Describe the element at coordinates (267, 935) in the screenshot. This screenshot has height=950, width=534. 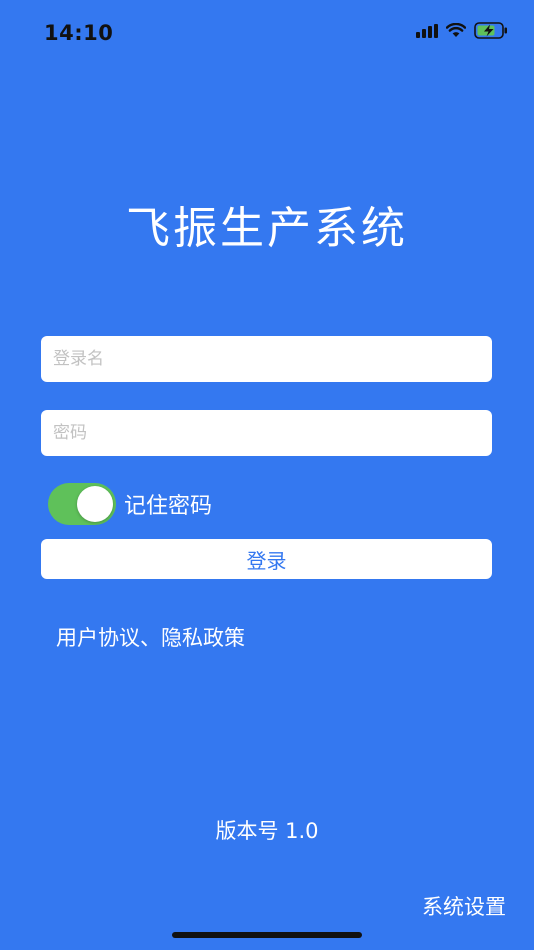
I see `home-indicator` at that location.